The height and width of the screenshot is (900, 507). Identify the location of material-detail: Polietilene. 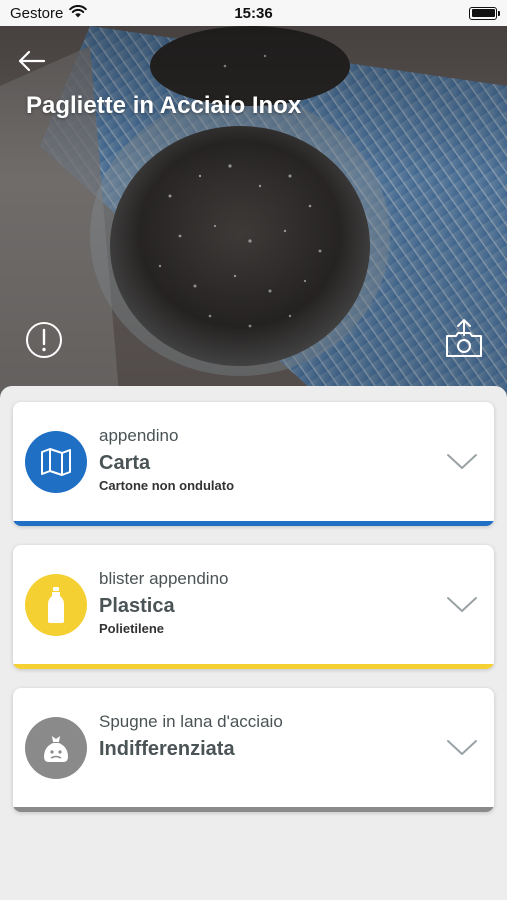
(132, 628).